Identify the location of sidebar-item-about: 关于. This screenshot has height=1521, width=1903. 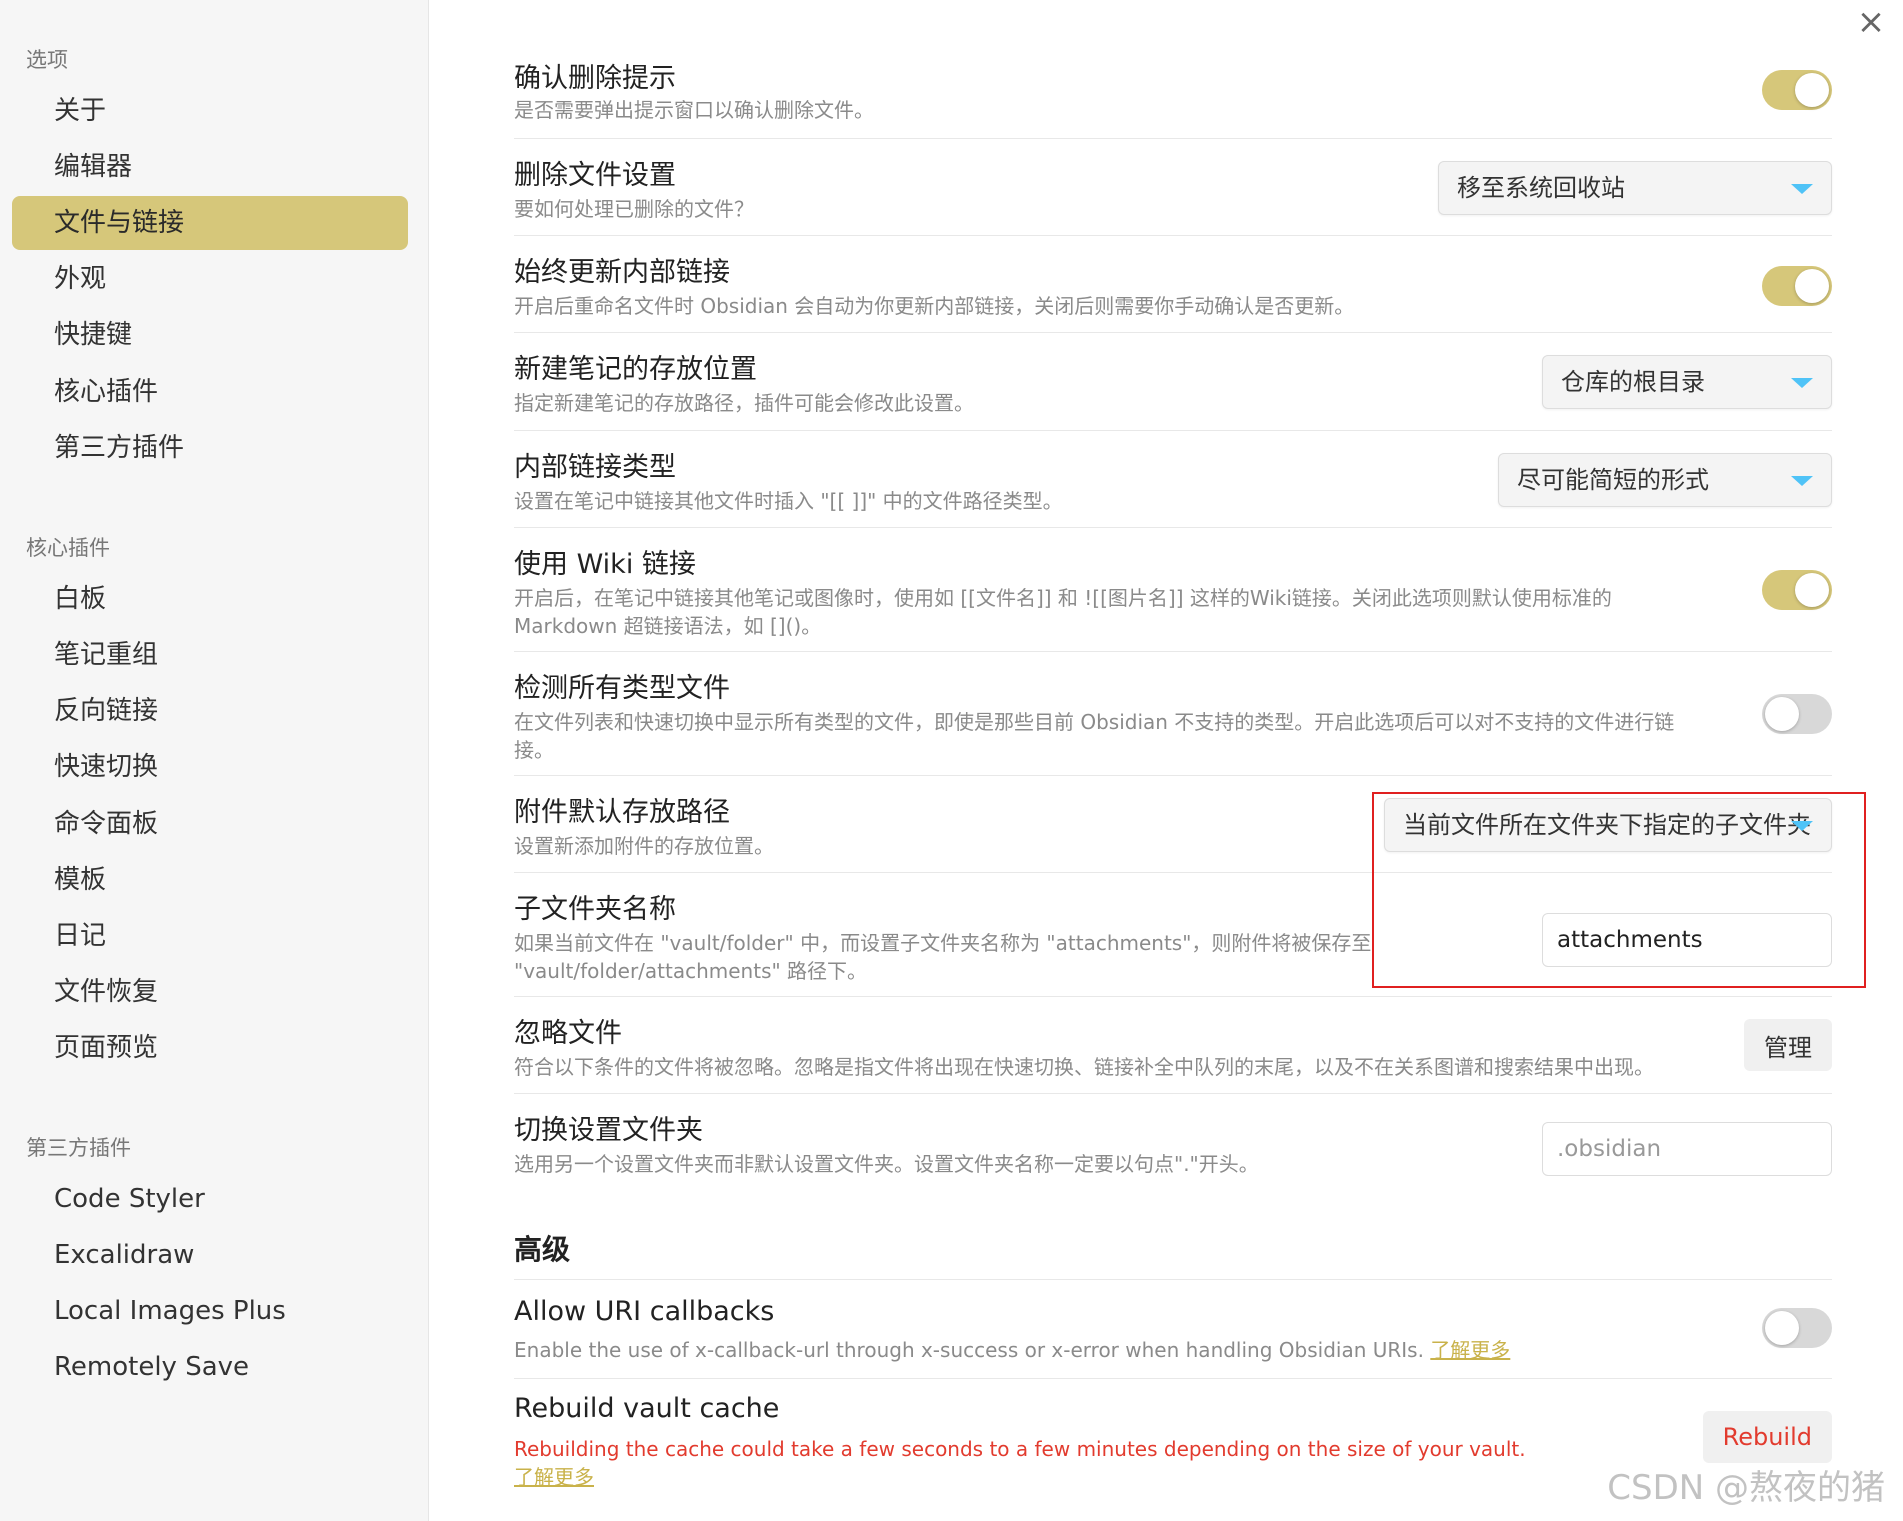
(210, 111).